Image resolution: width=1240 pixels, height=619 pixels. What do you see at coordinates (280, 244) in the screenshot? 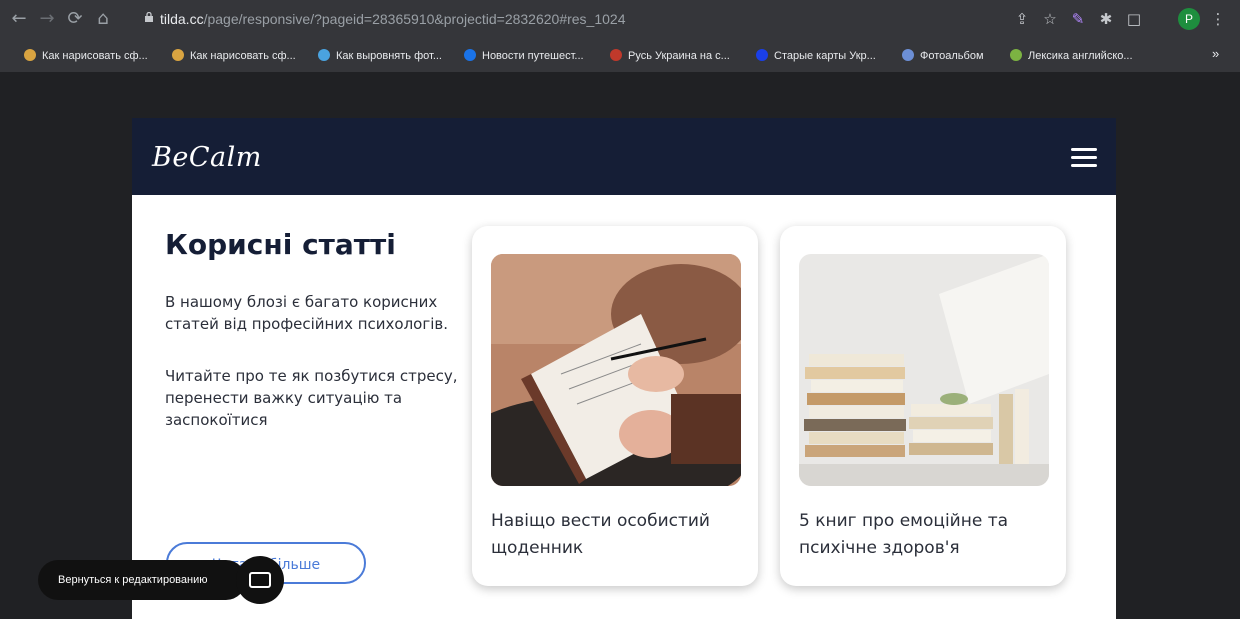
I see `section-heading: Корисні статті` at bounding box center [280, 244].